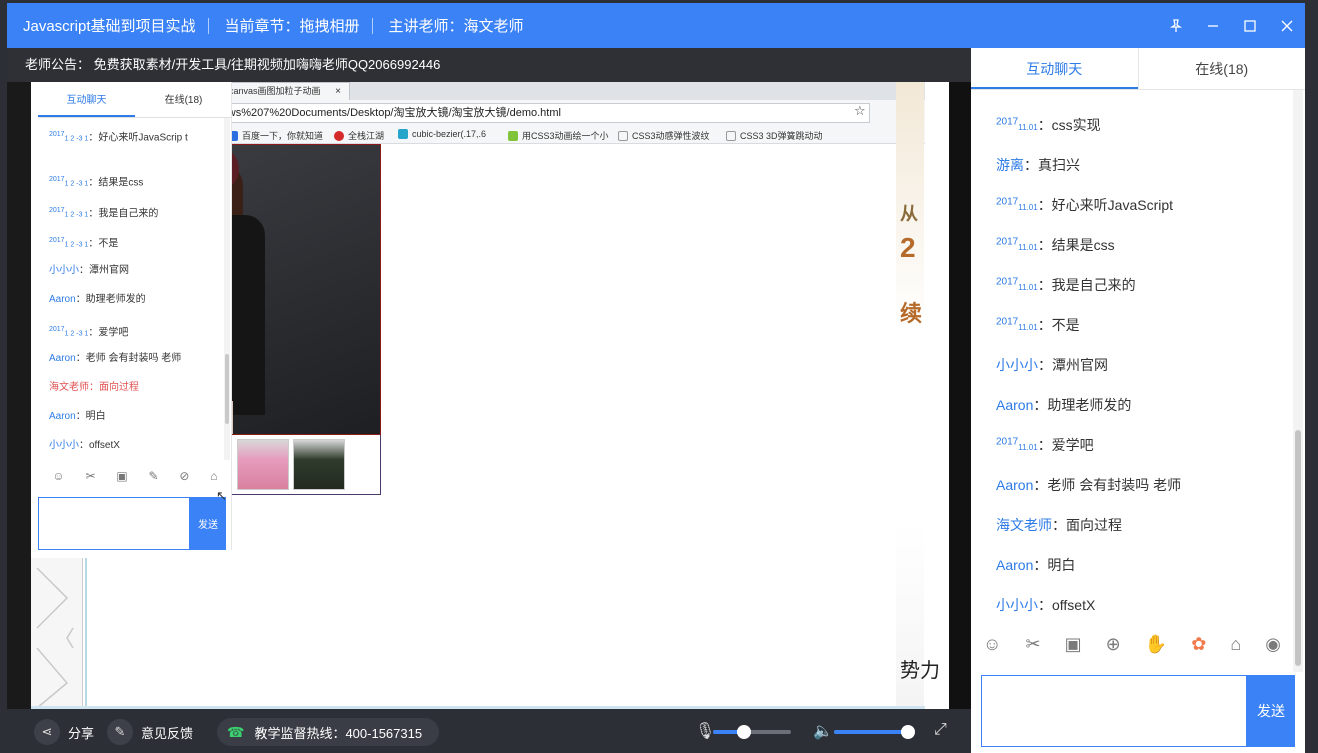 The image size is (1318, 753). What do you see at coordinates (64, 732) in the screenshot?
I see `share-button: ⋖ 分享` at bounding box center [64, 732].